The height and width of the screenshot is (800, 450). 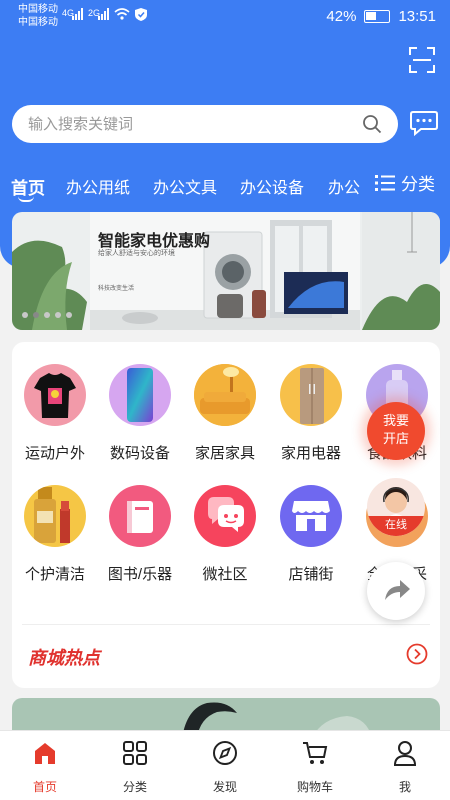 What do you see at coordinates (395, 420) in the screenshot?
I see `open-store-line1: 我要` at bounding box center [395, 420].